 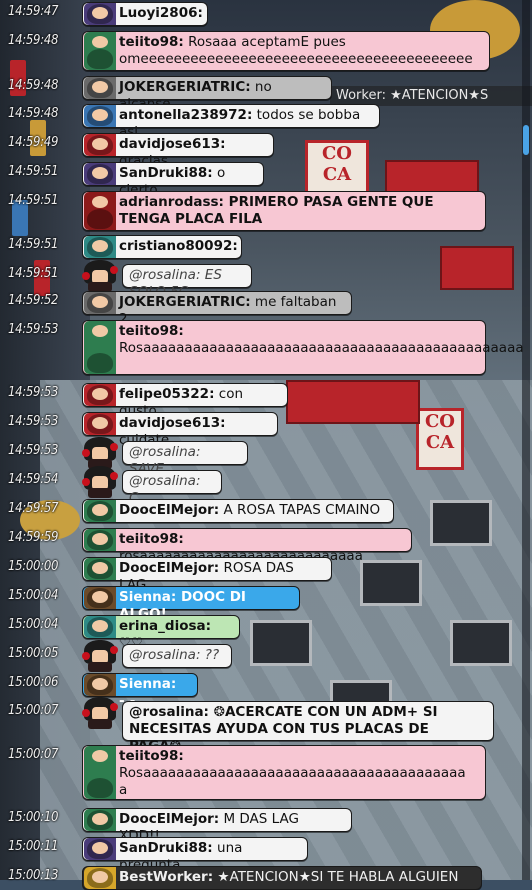 What do you see at coordinates (33, 817) in the screenshot?
I see `message-timestamp: 15:00:10` at bounding box center [33, 817].